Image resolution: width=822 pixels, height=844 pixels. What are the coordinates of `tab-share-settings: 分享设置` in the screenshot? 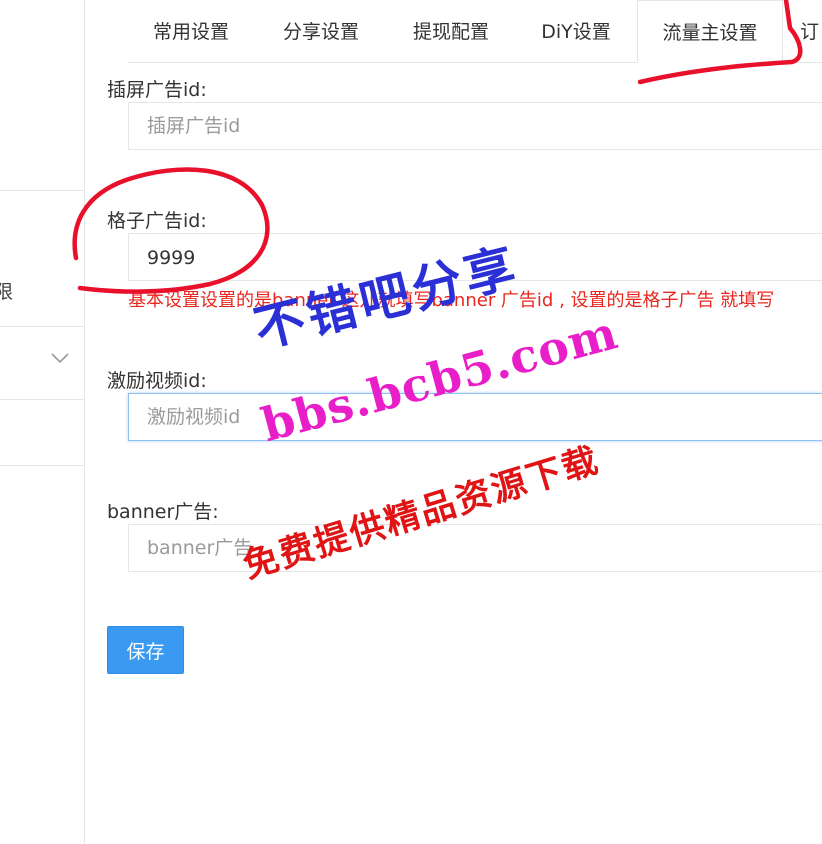 It's located at (321, 31).